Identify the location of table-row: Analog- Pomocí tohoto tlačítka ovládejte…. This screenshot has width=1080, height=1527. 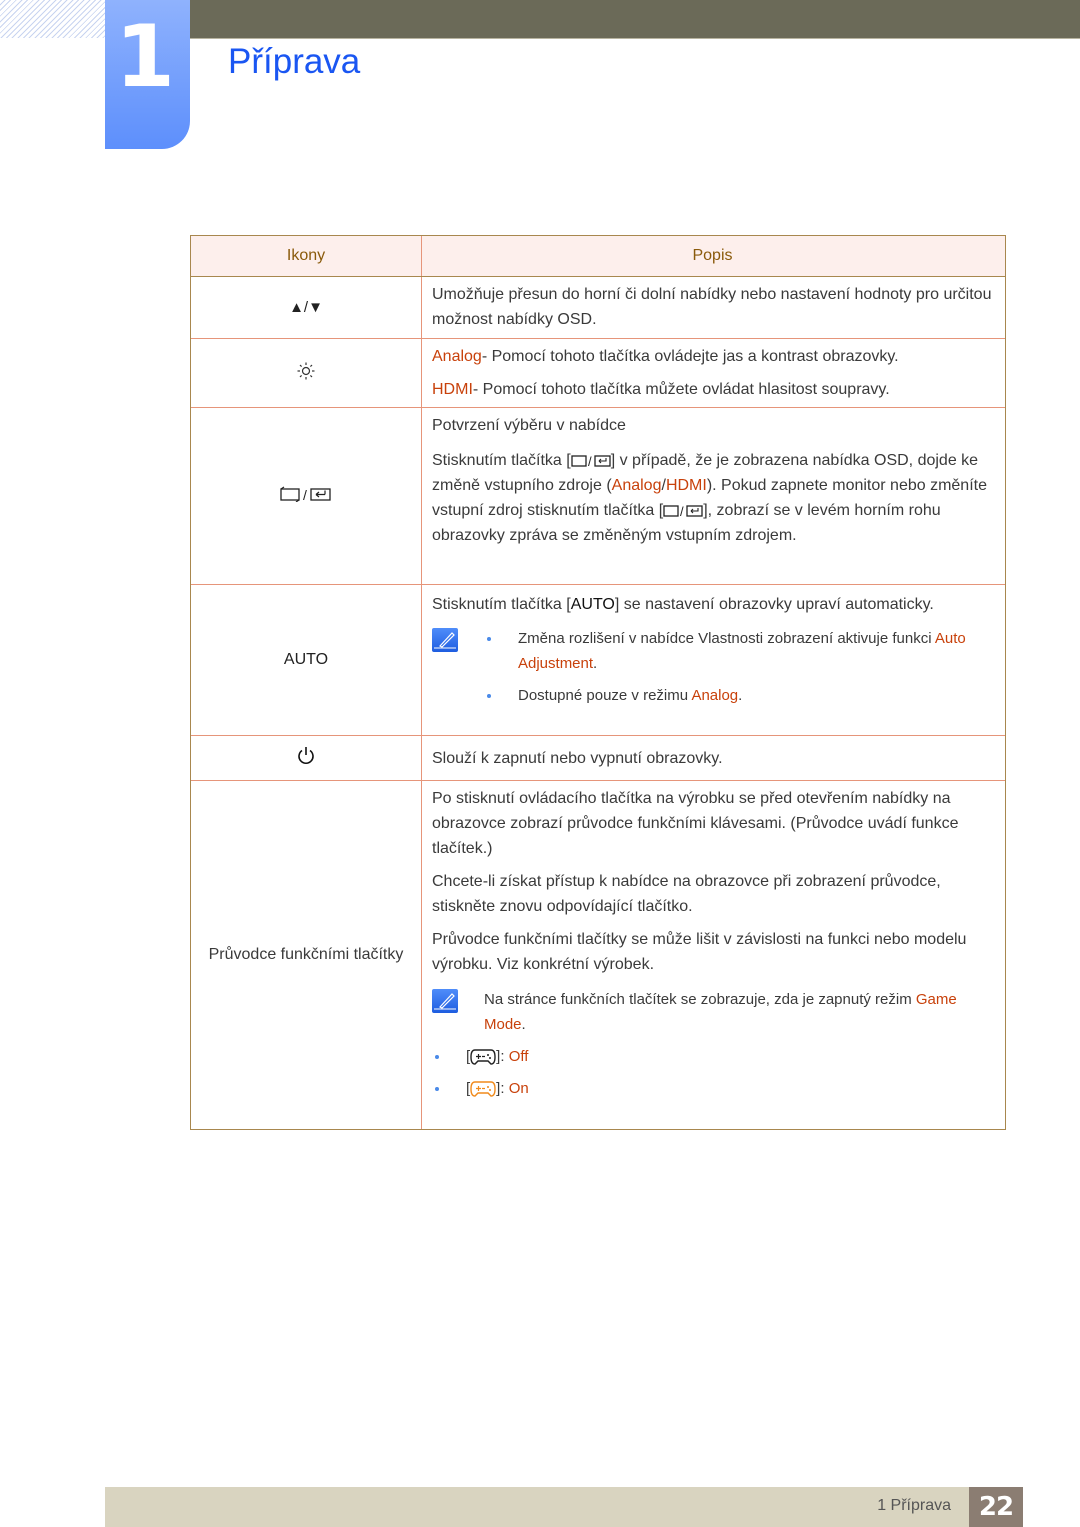
(598, 372).